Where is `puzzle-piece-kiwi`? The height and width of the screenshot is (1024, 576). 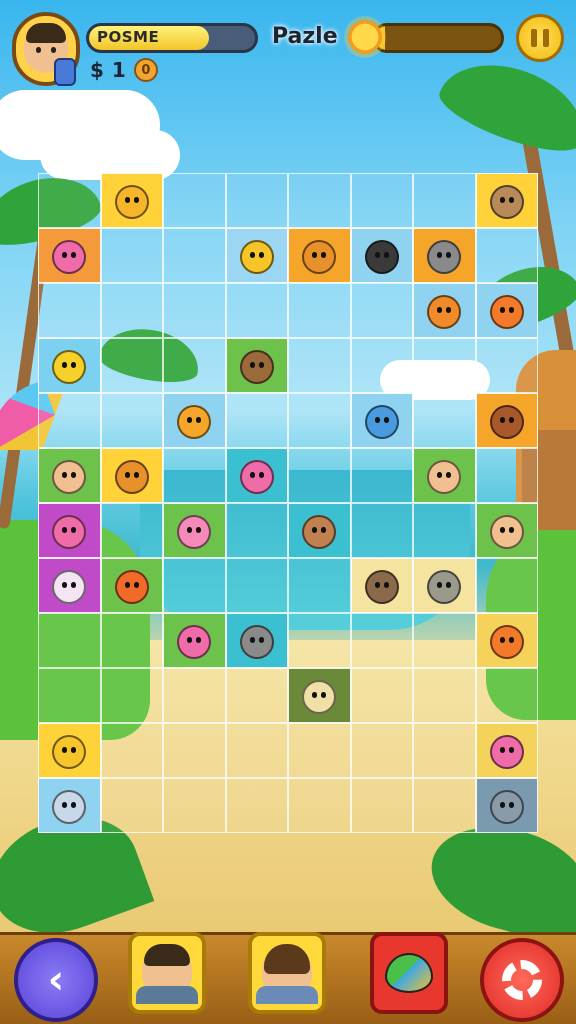
puzzle-piece-kiwi is located at coordinates (131, 475).